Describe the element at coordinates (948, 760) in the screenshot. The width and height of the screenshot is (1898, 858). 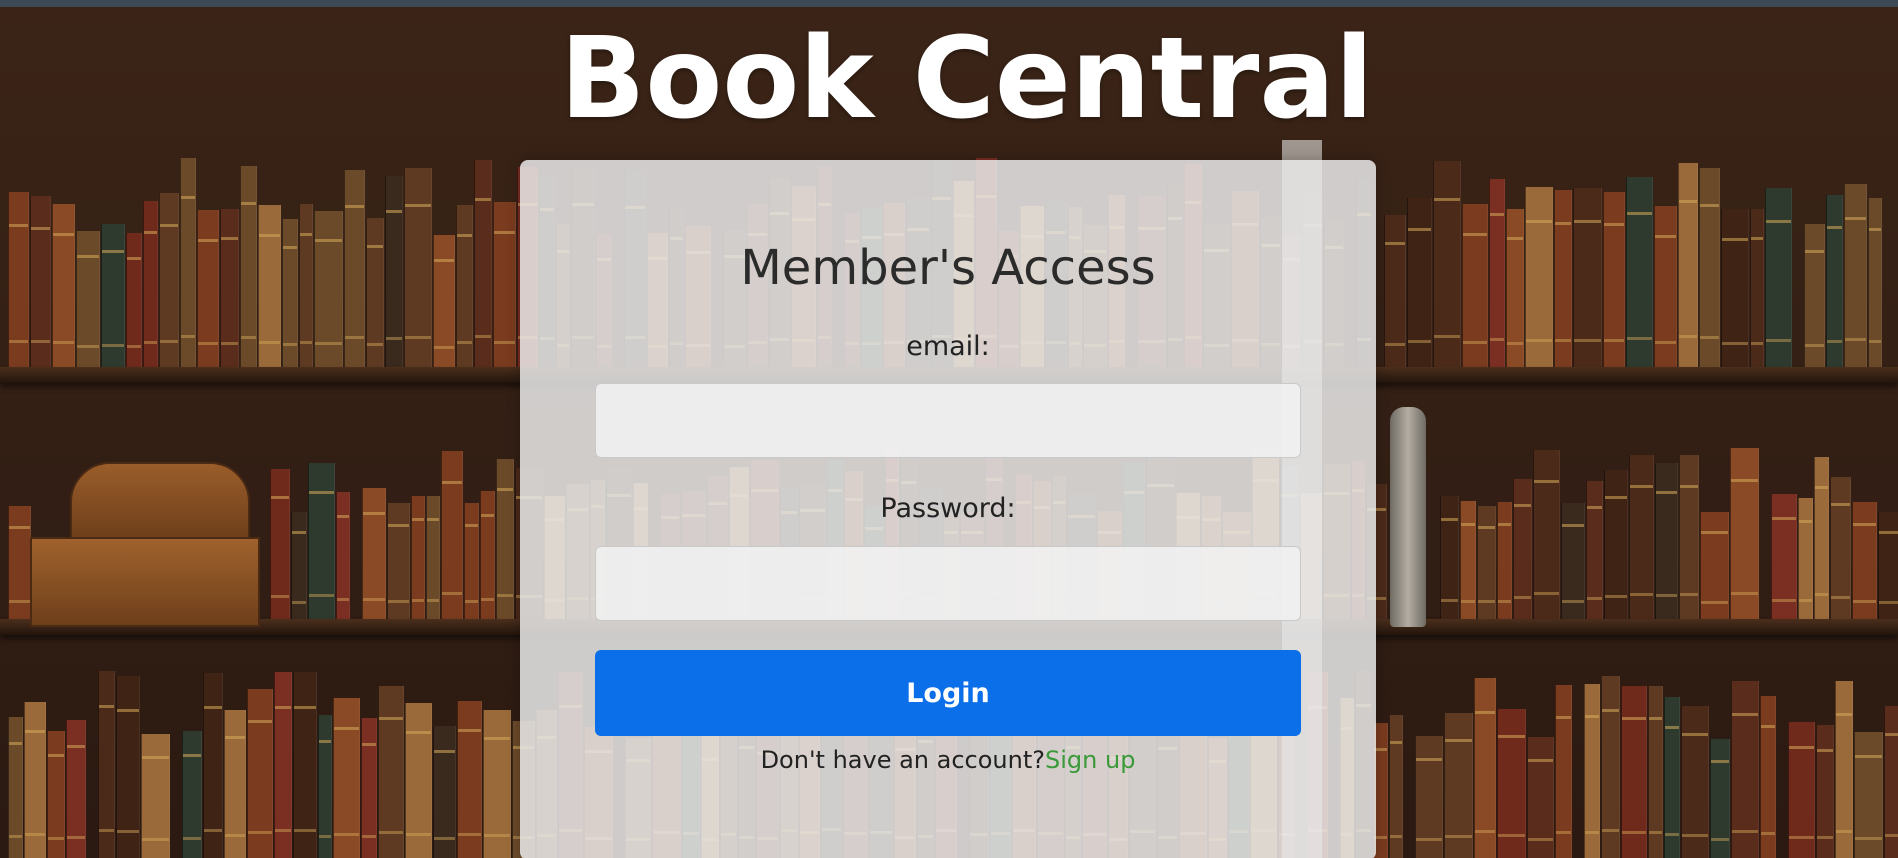
I see `signup-prompt-line: Don't have an account?Sign up` at that location.